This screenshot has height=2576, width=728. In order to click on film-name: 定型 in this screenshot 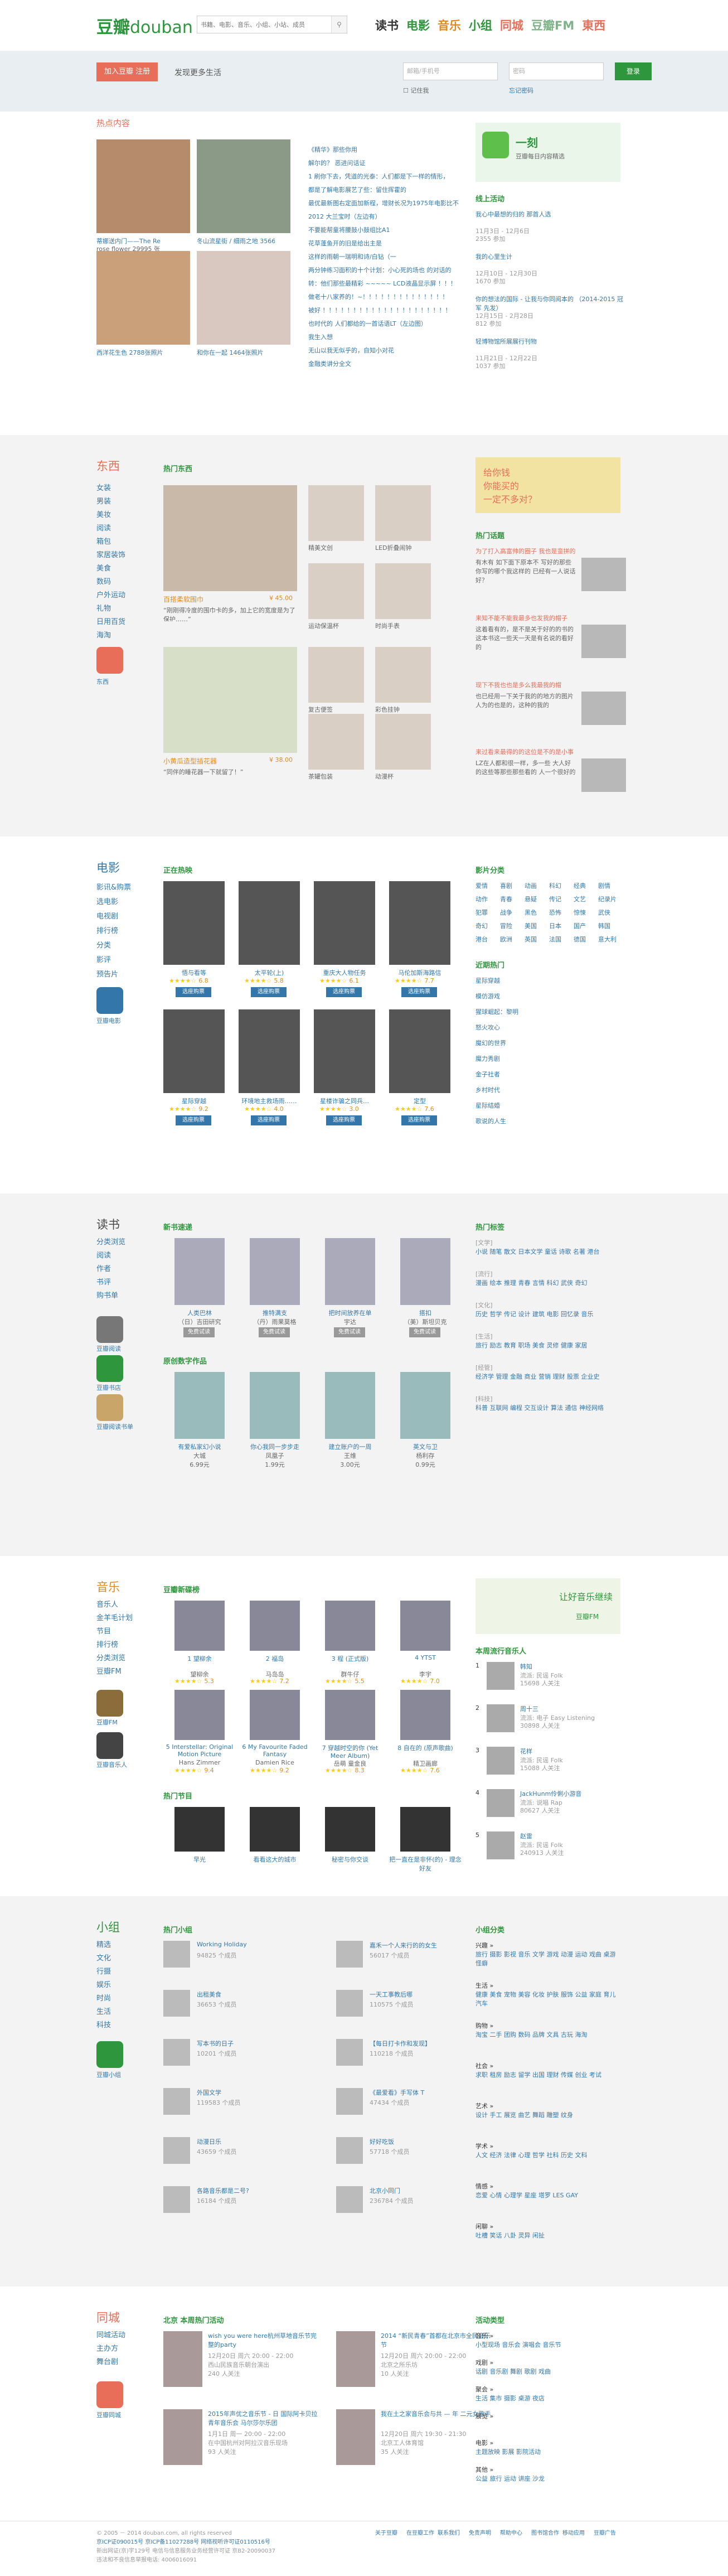, I will do `click(420, 1101)`.